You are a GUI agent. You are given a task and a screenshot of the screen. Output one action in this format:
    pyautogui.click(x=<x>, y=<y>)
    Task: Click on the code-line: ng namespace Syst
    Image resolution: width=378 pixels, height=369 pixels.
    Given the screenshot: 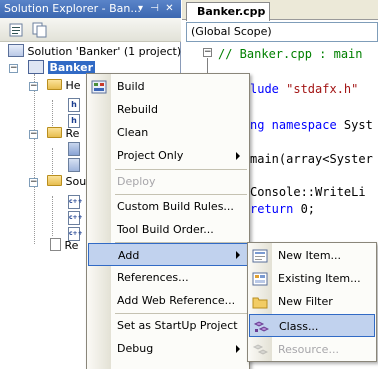 What is the action you would take?
    pyautogui.click(x=311, y=125)
    